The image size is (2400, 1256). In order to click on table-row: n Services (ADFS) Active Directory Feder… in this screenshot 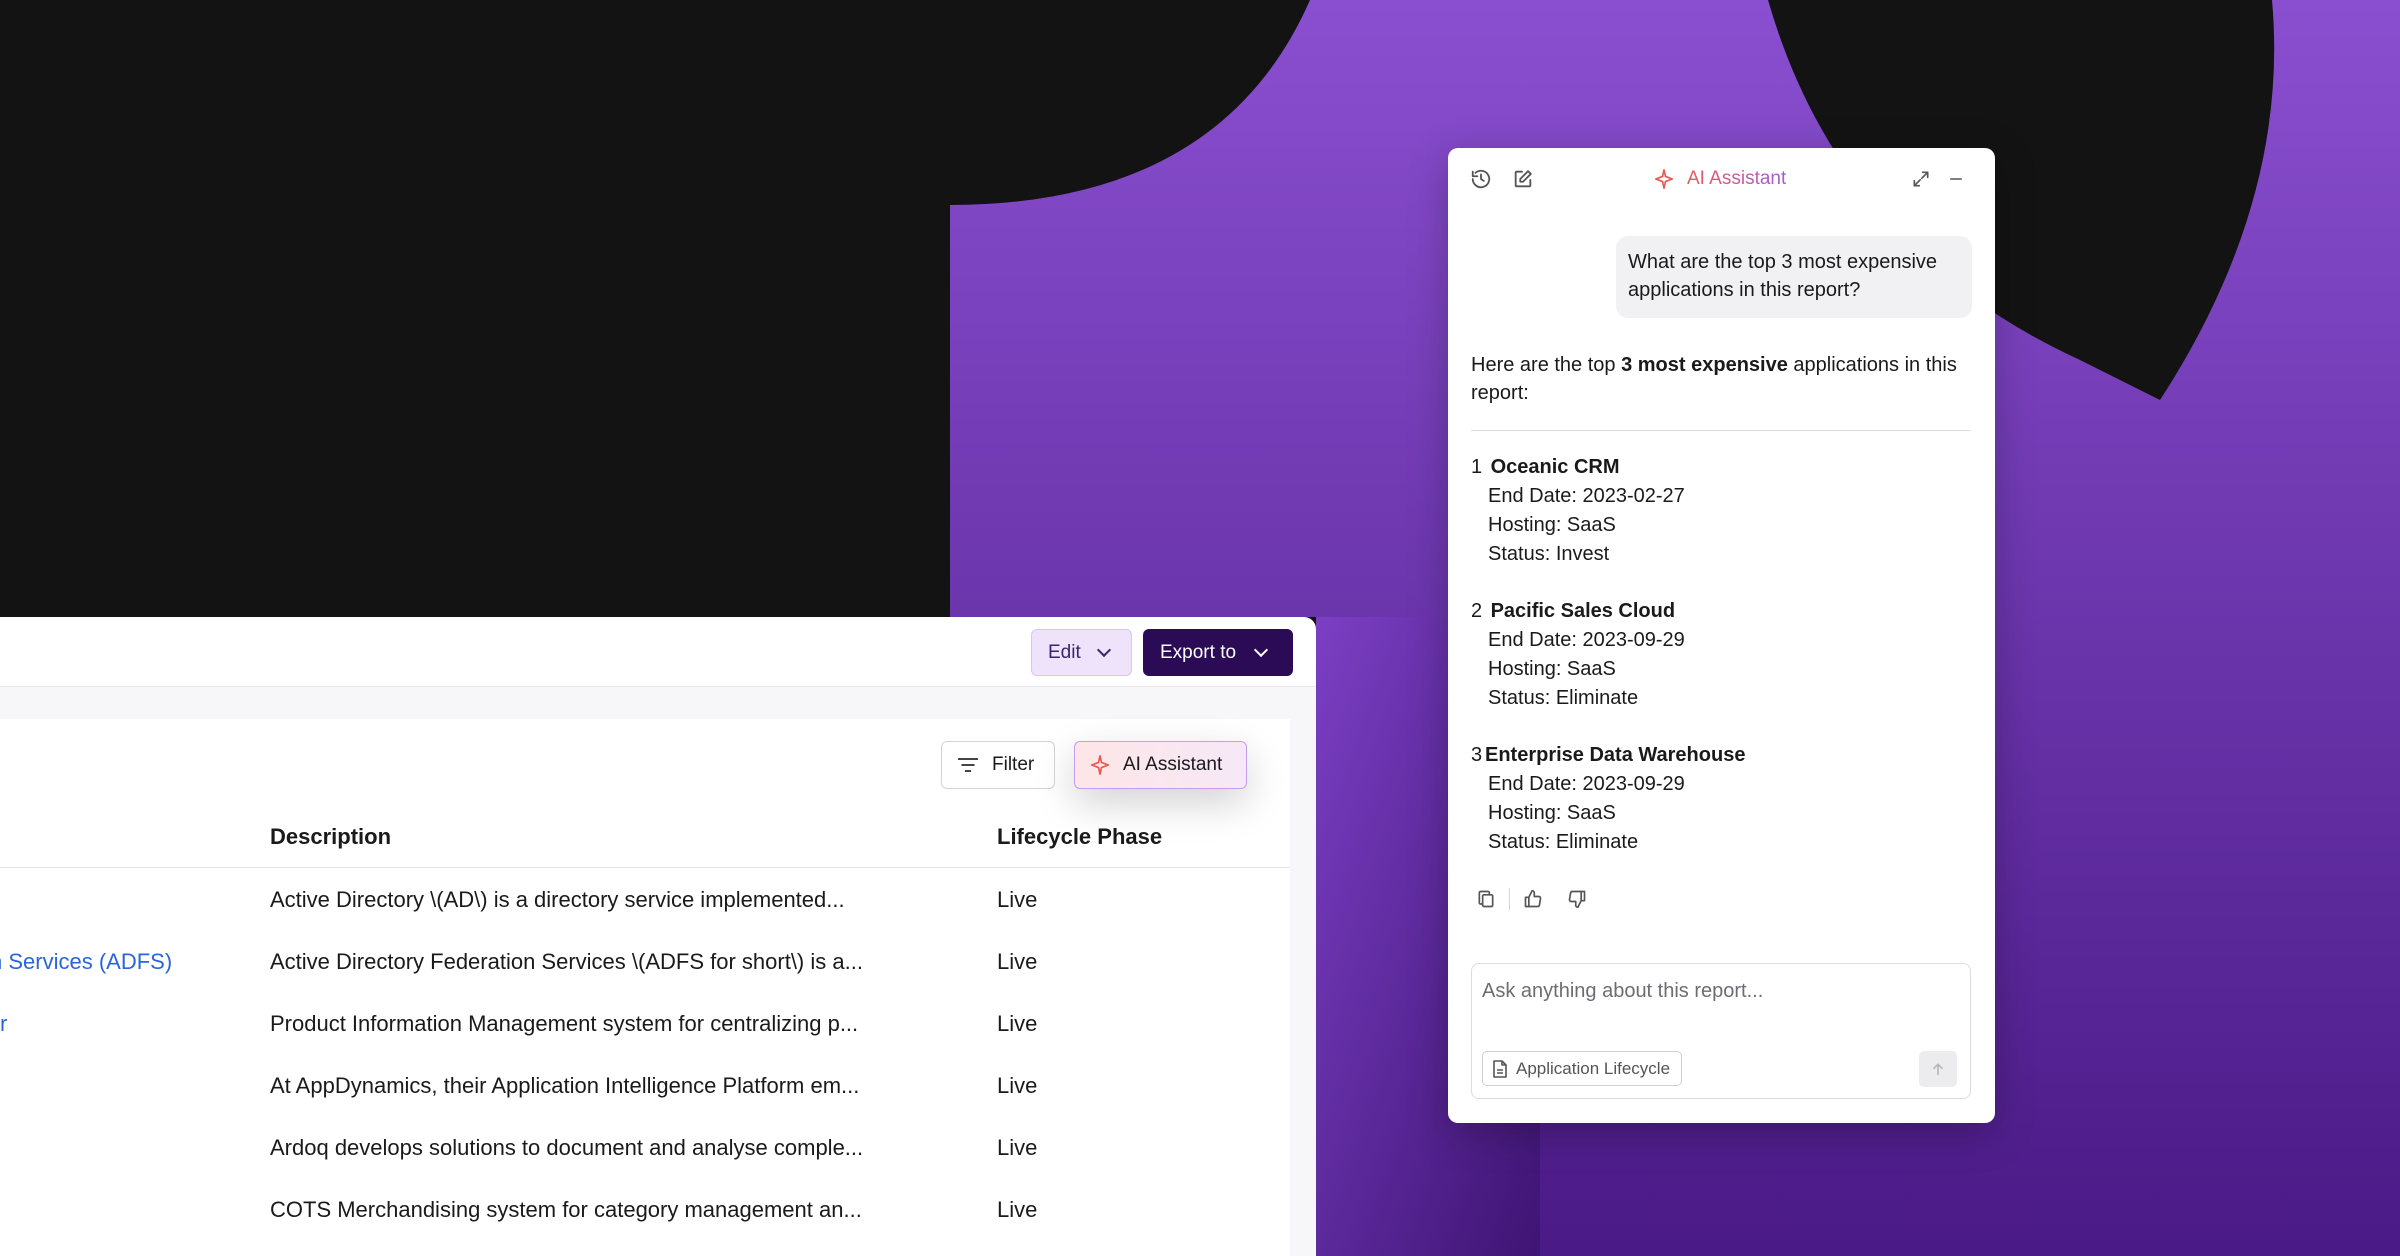, I will do `click(645, 980)`.